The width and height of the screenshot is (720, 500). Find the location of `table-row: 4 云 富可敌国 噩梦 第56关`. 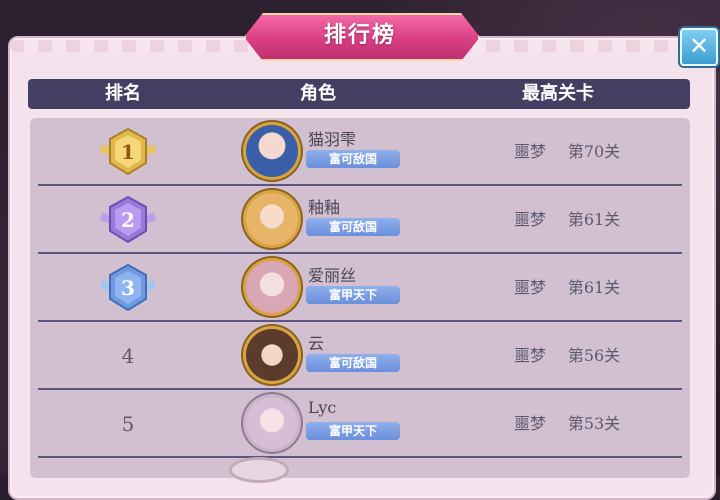

table-row: 4 云 富可敌国 噩梦 第56关 is located at coordinates (360, 356).